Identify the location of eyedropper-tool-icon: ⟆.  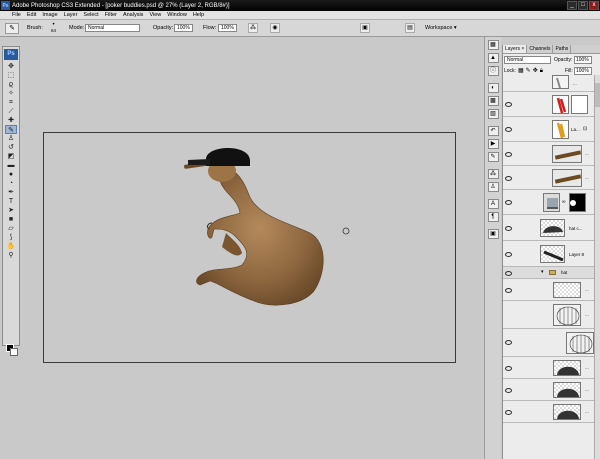
(11, 237).